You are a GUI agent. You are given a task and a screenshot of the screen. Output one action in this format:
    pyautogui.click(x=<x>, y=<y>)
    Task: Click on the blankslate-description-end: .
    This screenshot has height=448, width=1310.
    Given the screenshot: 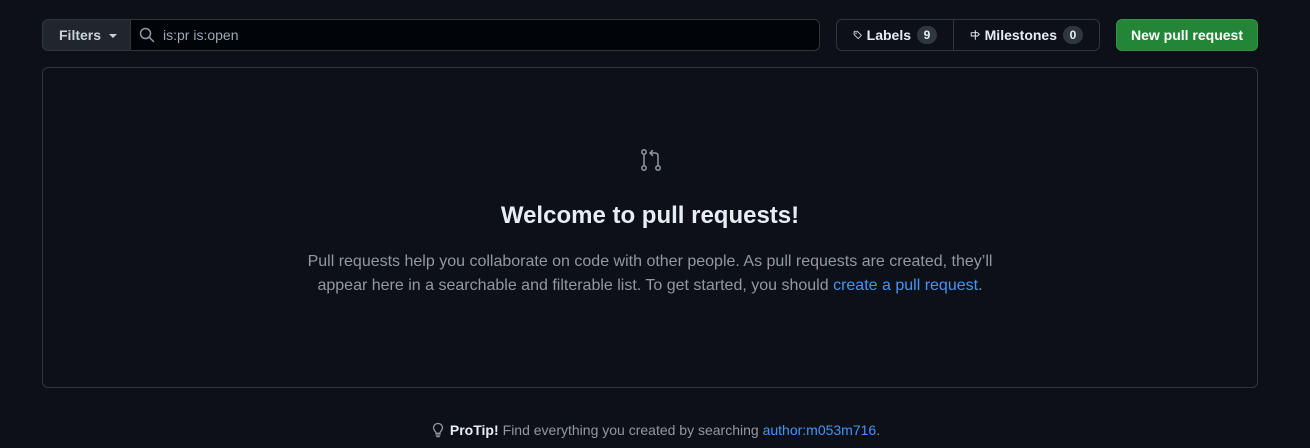 What is the action you would take?
    pyautogui.click(x=980, y=285)
    